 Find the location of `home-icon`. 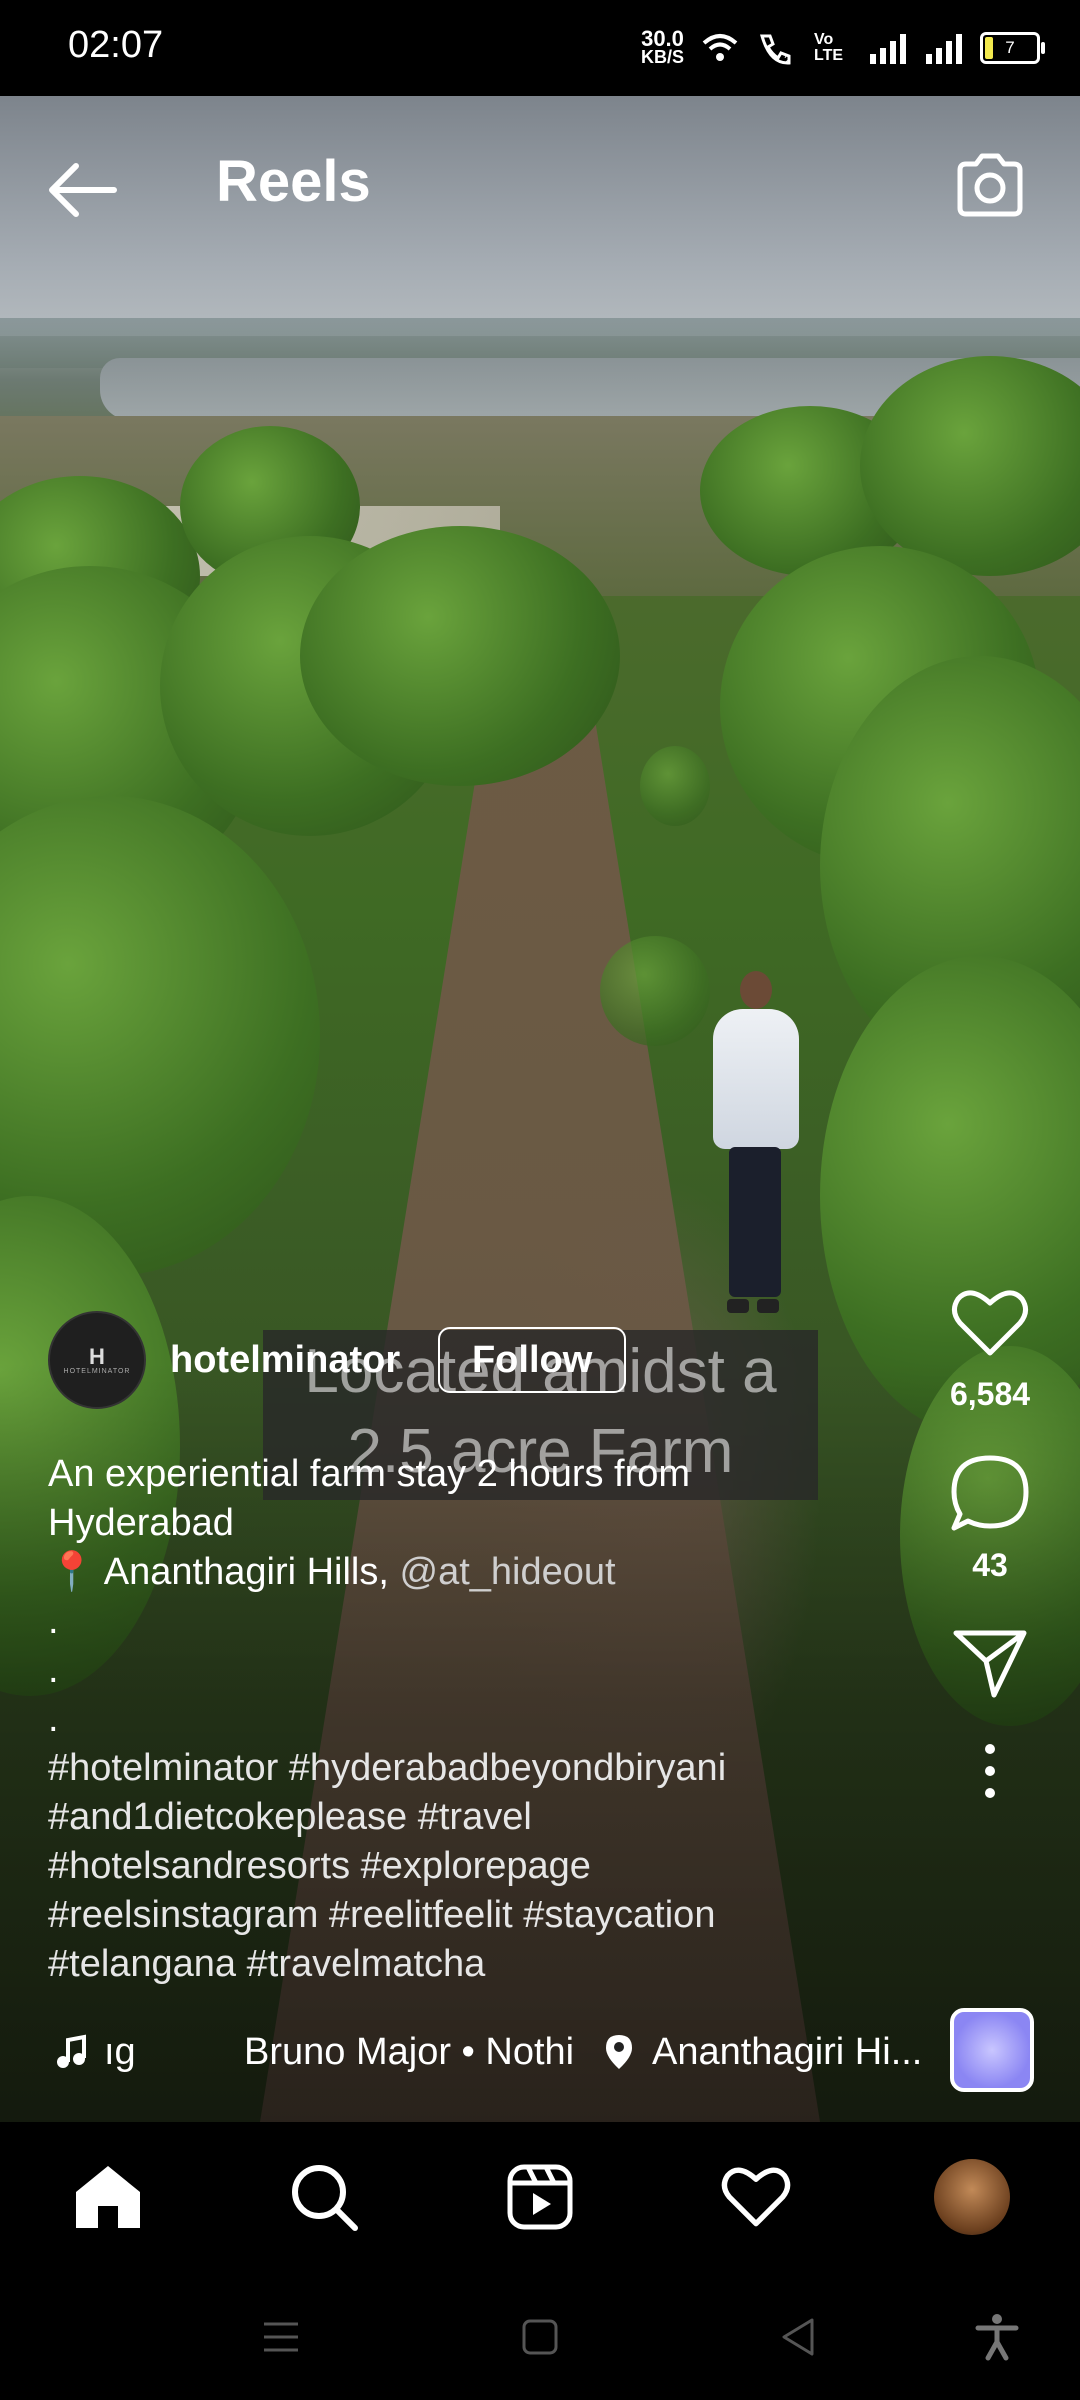

home-icon is located at coordinates (108, 2197).